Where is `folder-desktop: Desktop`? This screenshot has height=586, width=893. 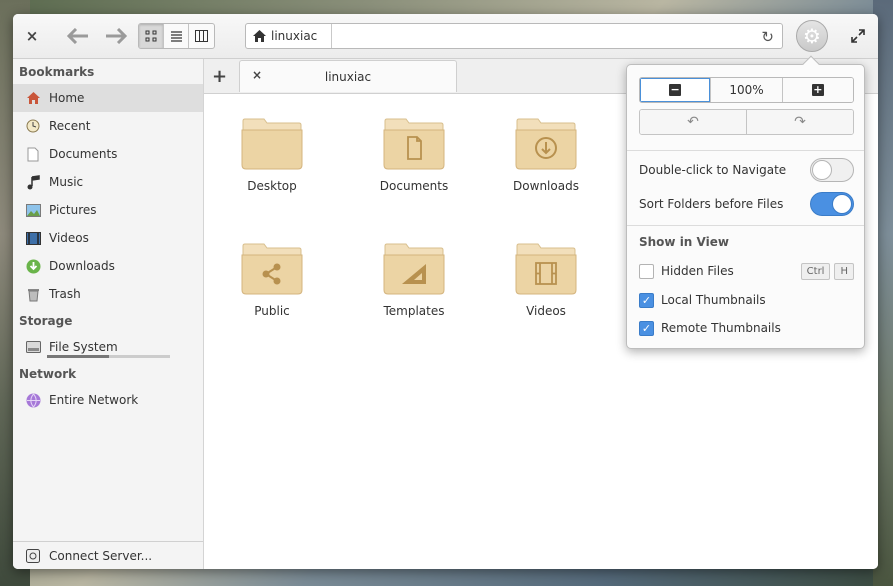
folder-desktop: Desktop is located at coordinates (272, 155).